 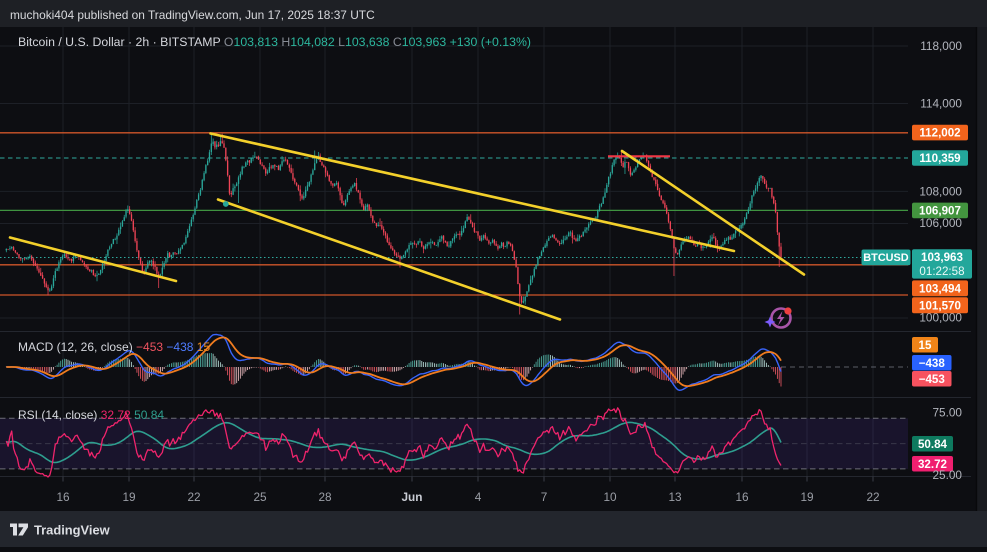 What do you see at coordinates (947, 475) in the screenshot?
I see `svg-text: 25.00` at bounding box center [947, 475].